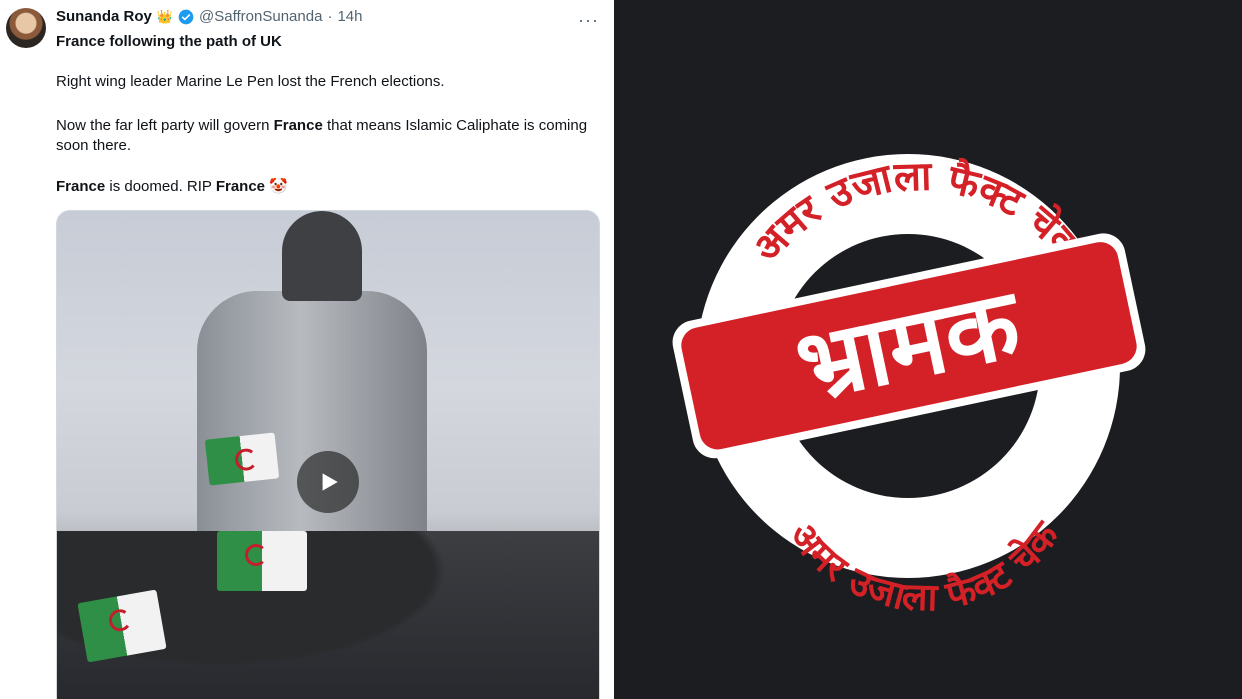 This screenshot has width=1242, height=699. I want to click on p3-bold-france-2: France, so click(240, 186).